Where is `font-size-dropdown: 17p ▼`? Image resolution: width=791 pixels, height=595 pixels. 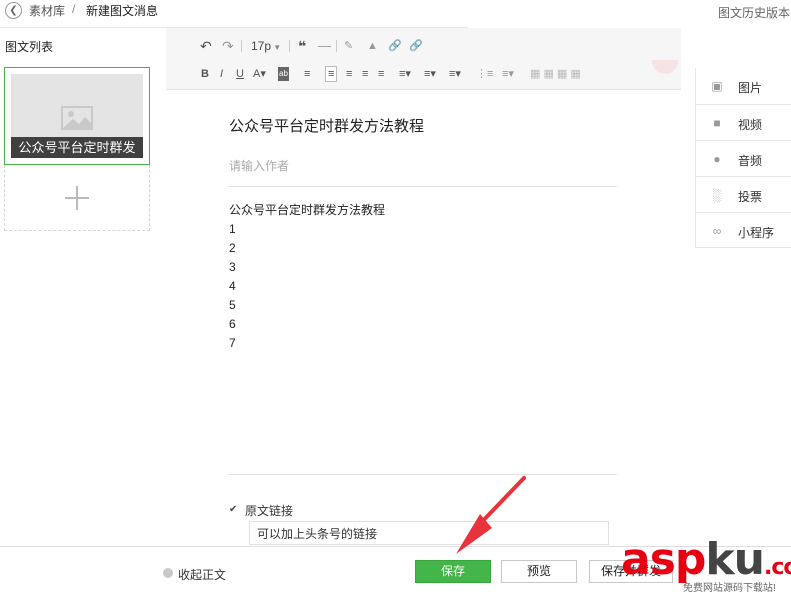 font-size-dropdown: 17p ▼ is located at coordinates (266, 46).